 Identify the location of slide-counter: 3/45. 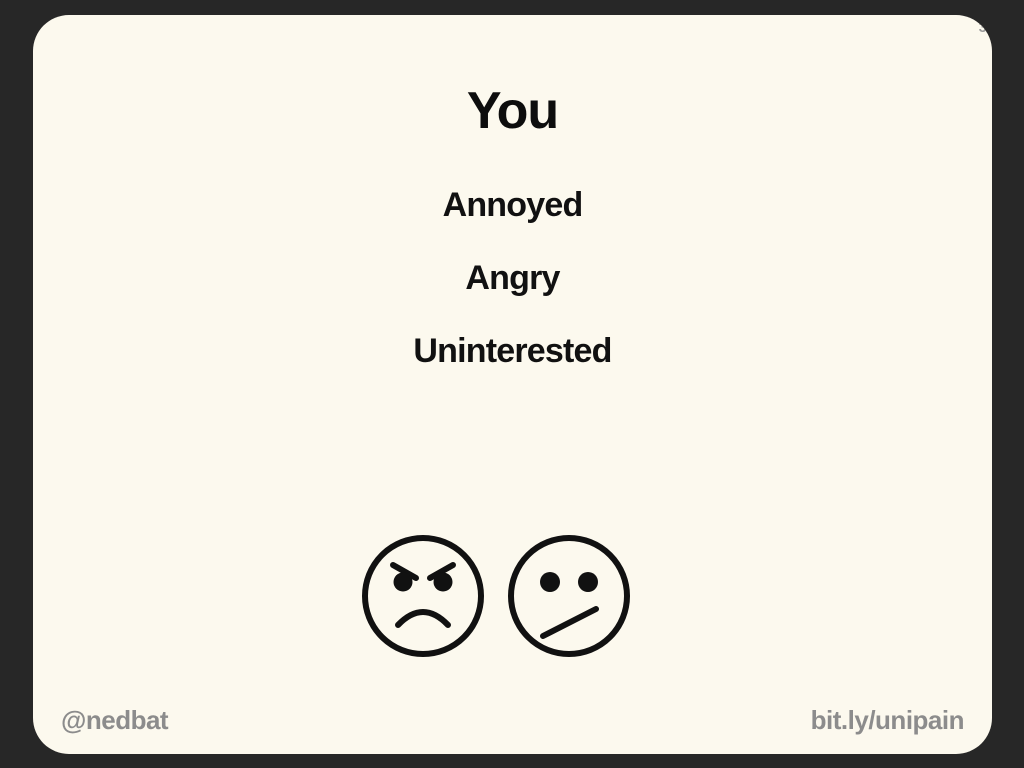
(985, 27).